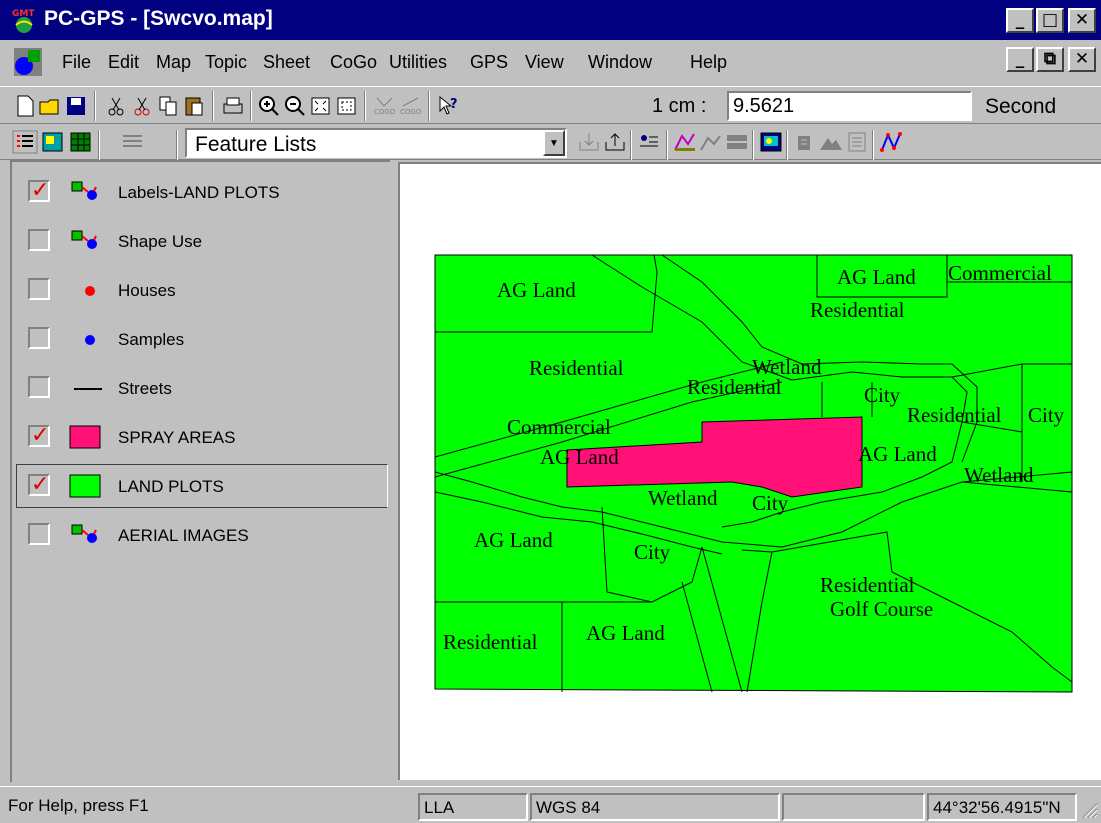 This screenshot has height=823, width=1101. I want to click on resize-grip-icon, so click(1089, 810).